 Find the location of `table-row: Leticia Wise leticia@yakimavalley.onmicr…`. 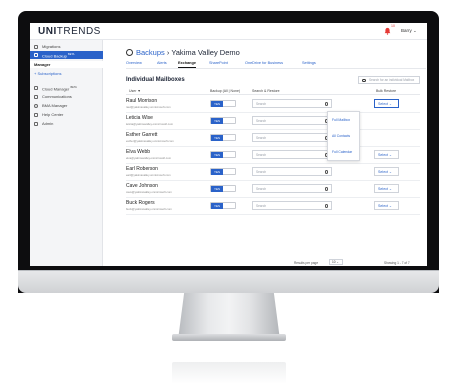

table-row: Leticia Wise leticia@yakimavalley.onmicr… is located at coordinates (273, 121).